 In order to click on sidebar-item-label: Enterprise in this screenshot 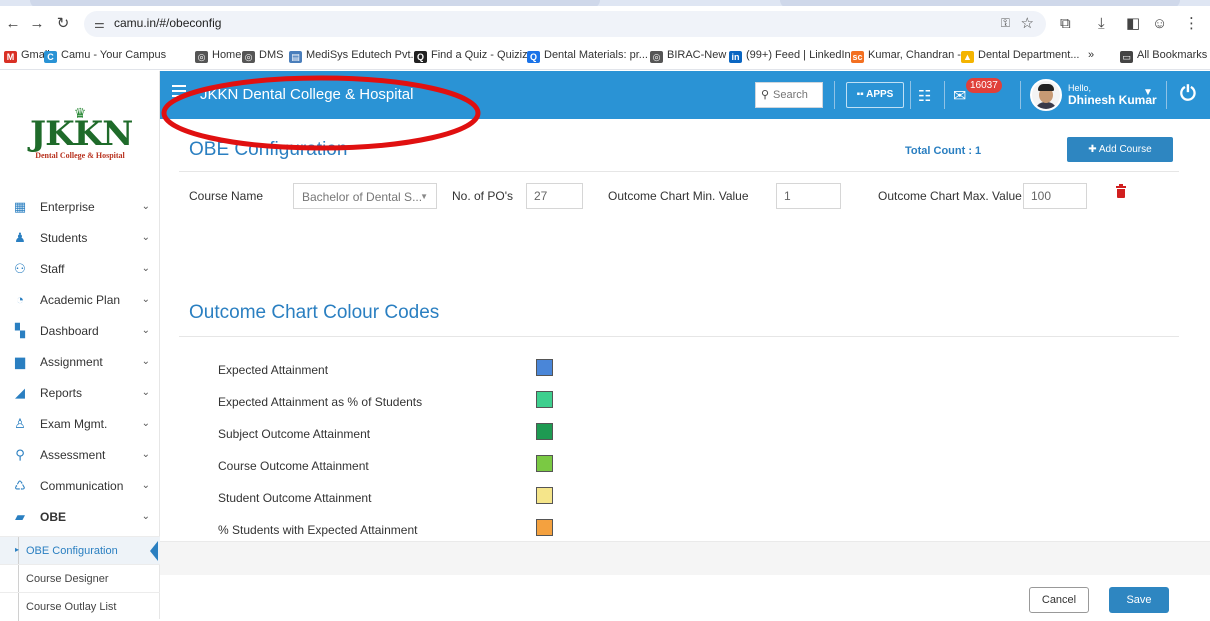, I will do `click(67, 207)`.